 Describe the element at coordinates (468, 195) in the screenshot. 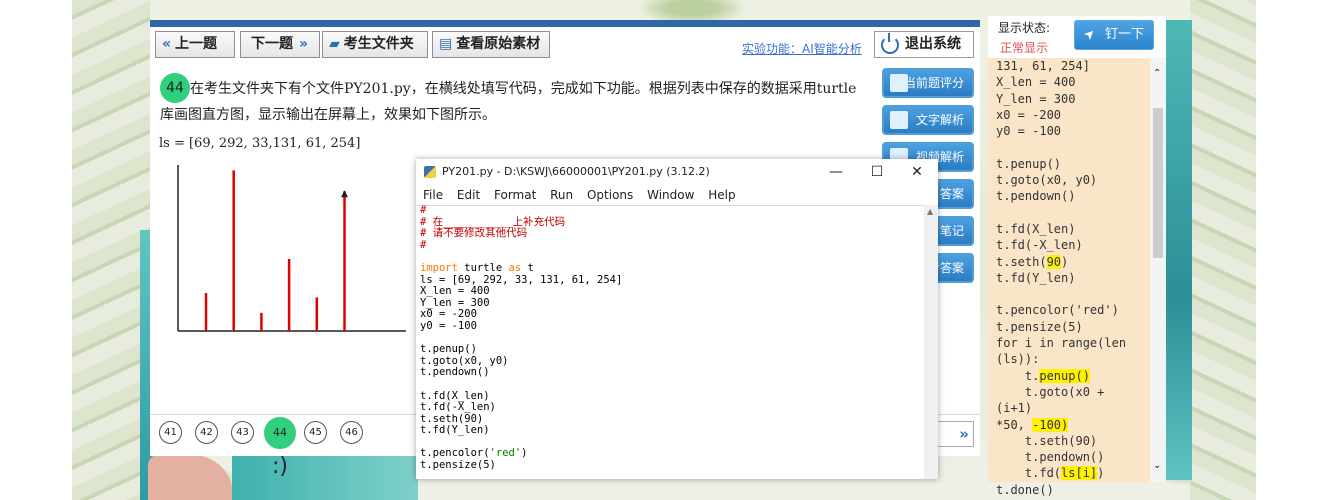

I see `menu-edit: Edit` at that location.